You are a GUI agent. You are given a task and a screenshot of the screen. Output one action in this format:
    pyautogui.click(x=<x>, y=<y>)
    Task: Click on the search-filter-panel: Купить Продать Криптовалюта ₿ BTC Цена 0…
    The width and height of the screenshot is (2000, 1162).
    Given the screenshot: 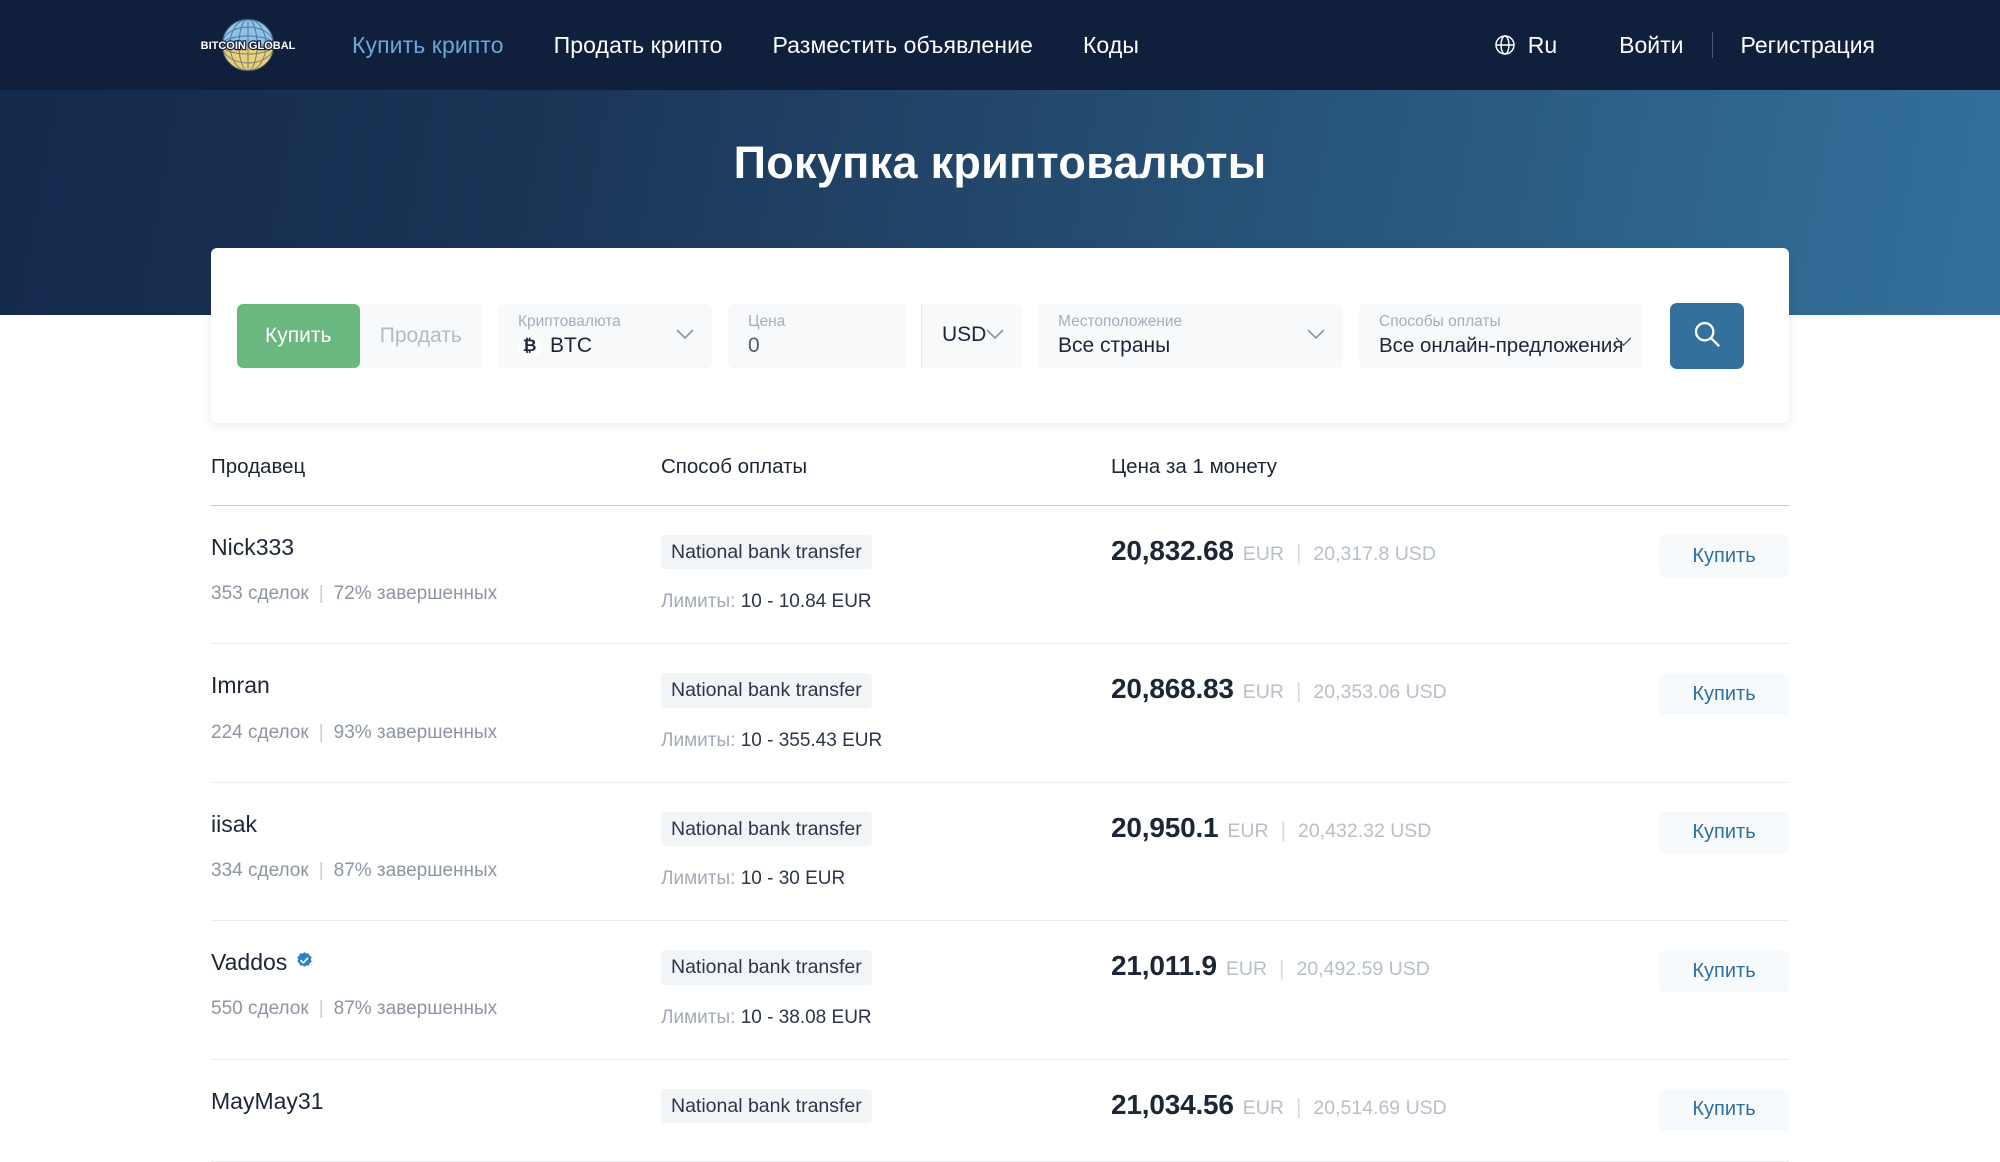 What is the action you would take?
    pyautogui.click(x=1000, y=335)
    